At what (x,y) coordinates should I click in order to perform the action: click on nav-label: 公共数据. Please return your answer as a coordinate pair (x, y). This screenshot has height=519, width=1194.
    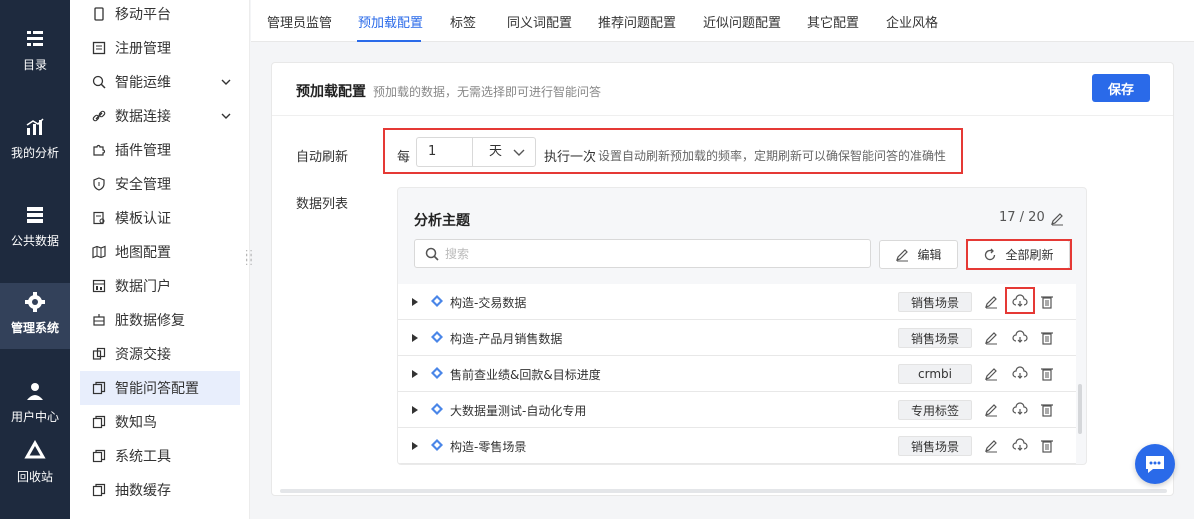
    Looking at the image, I should click on (34, 241).